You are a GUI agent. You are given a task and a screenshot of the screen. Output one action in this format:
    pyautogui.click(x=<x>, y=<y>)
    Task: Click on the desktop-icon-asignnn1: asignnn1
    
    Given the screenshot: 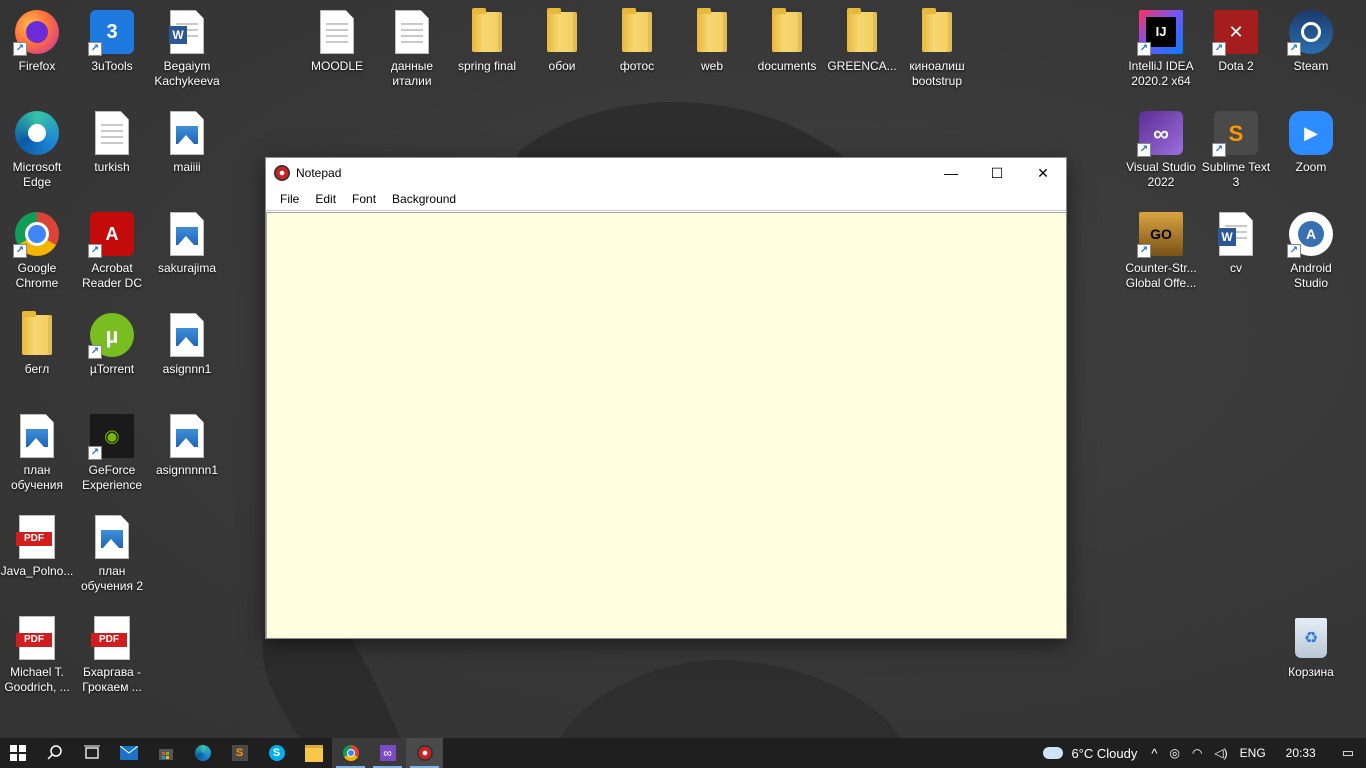 What is the action you would take?
    pyautogui.click(x=187, y=357)
    